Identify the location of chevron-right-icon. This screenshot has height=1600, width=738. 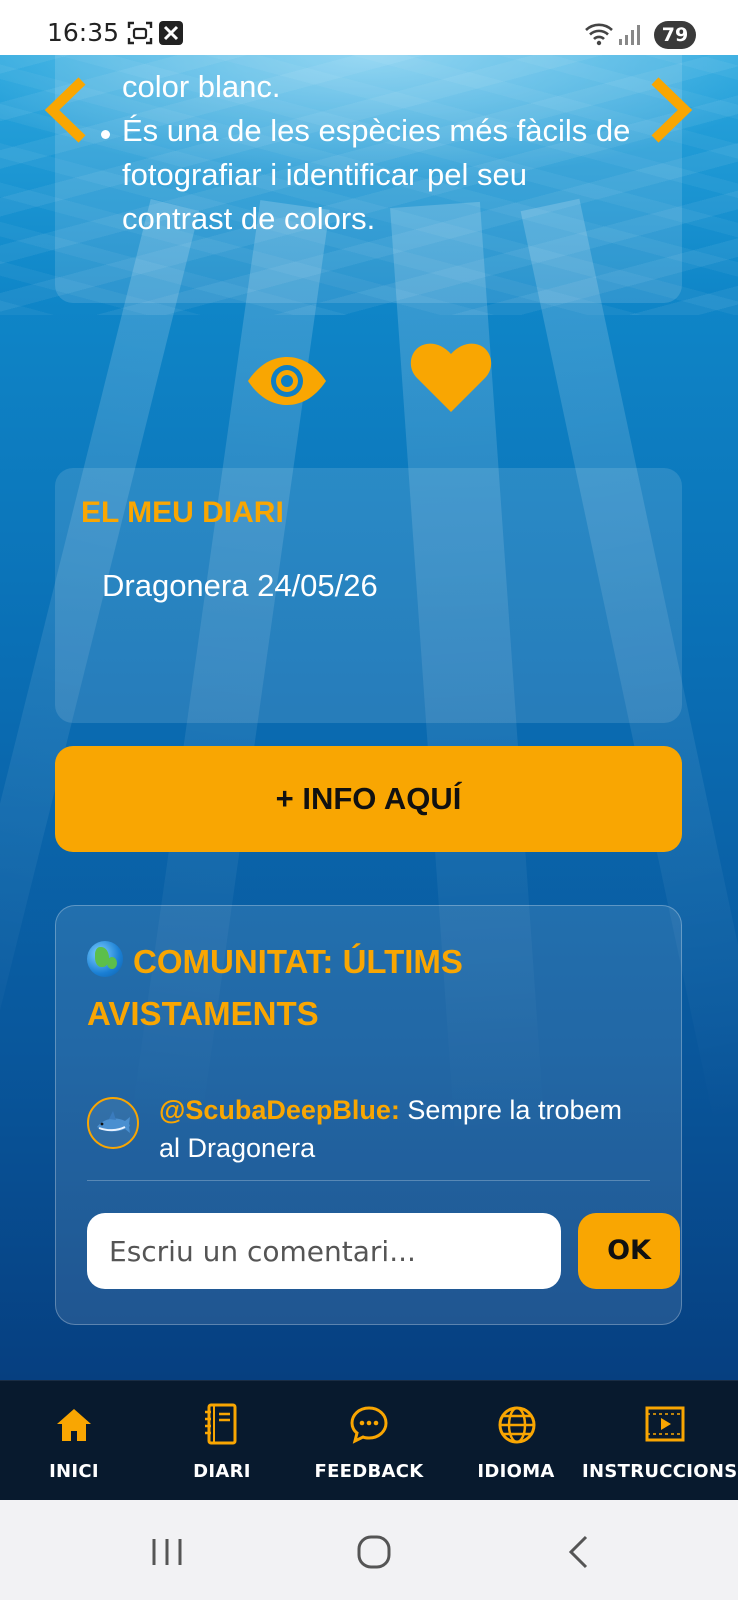
(670, 110).